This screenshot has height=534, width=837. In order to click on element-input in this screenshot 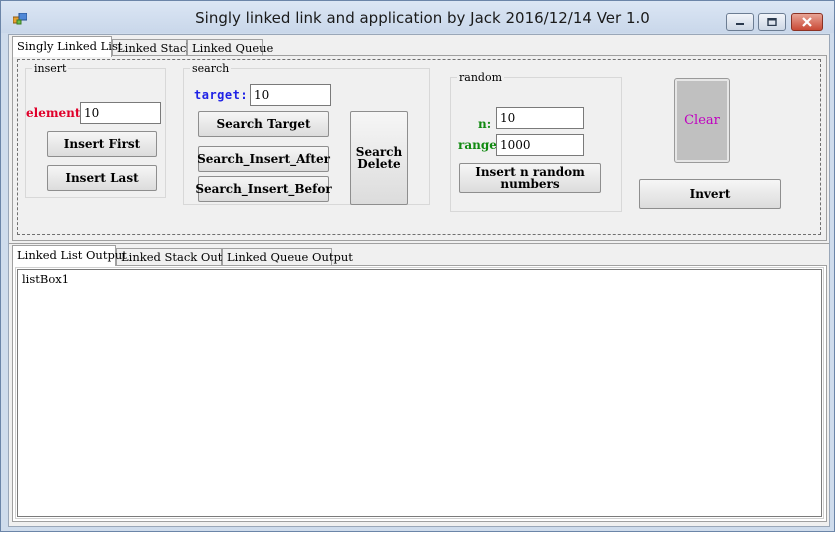, I will do `click(120, 113)`.